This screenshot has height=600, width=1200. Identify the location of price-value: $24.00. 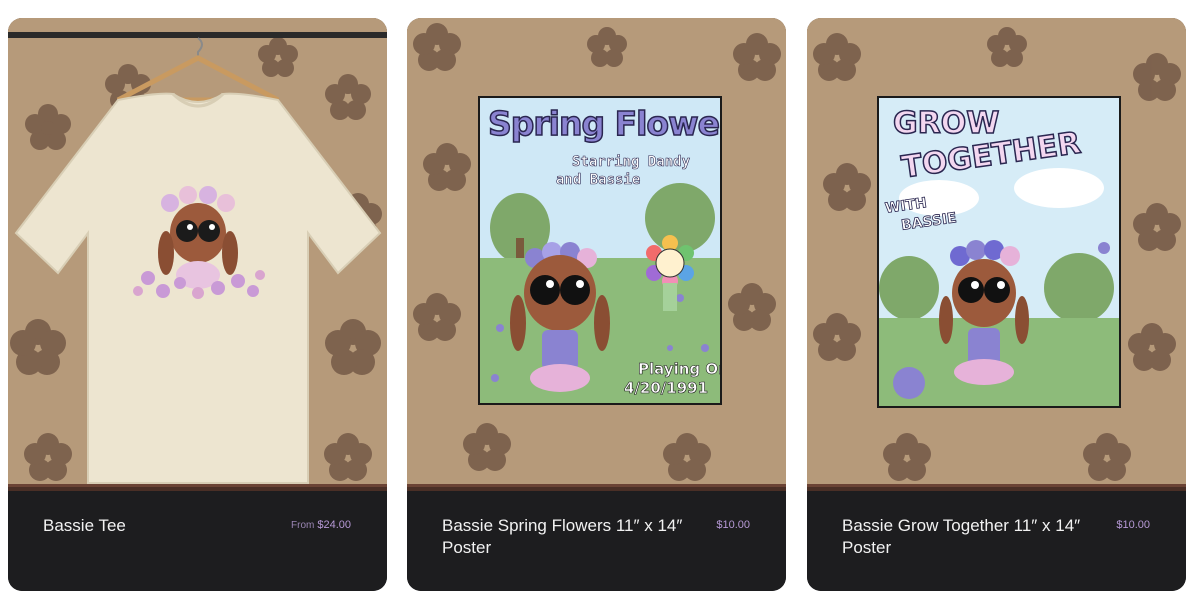
(334, 525).